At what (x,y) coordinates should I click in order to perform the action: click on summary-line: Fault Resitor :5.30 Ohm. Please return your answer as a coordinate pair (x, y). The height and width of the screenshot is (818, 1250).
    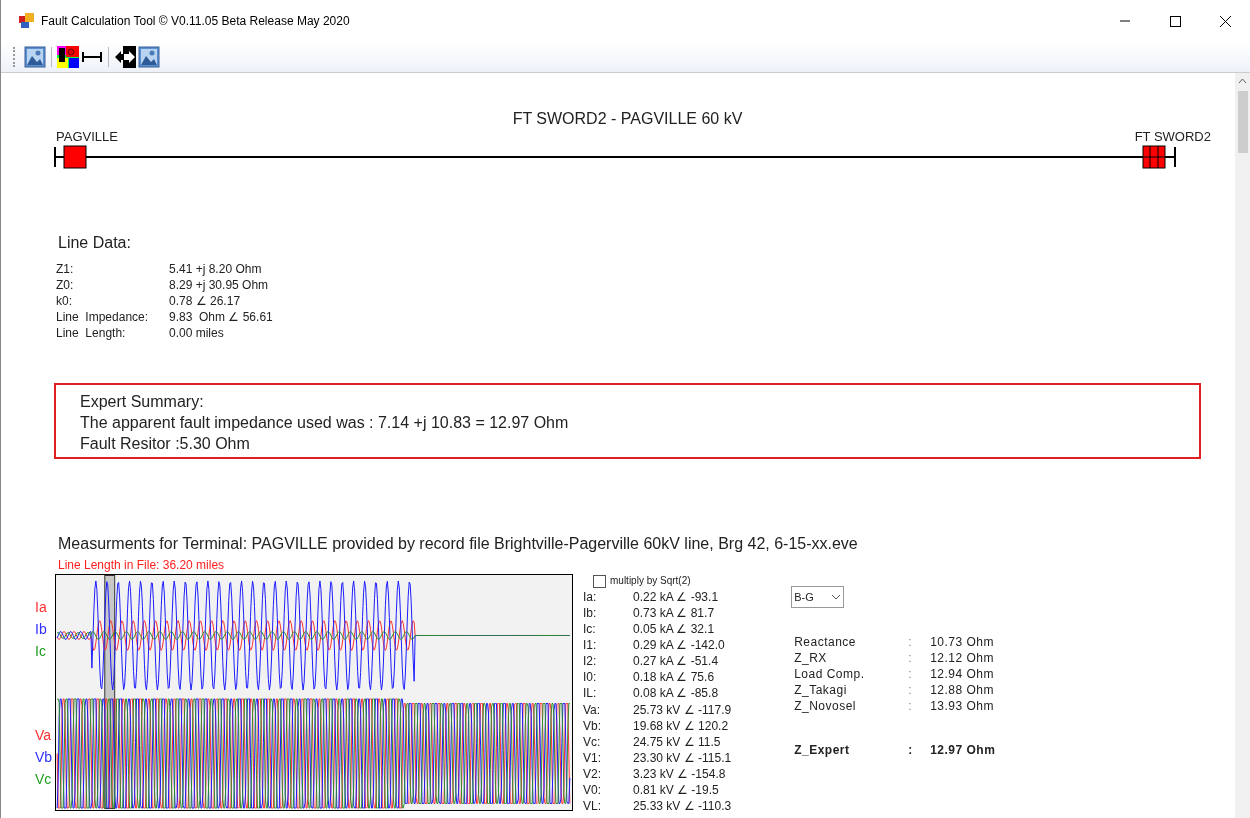
    Looking at the image, I should click on (165, 444).